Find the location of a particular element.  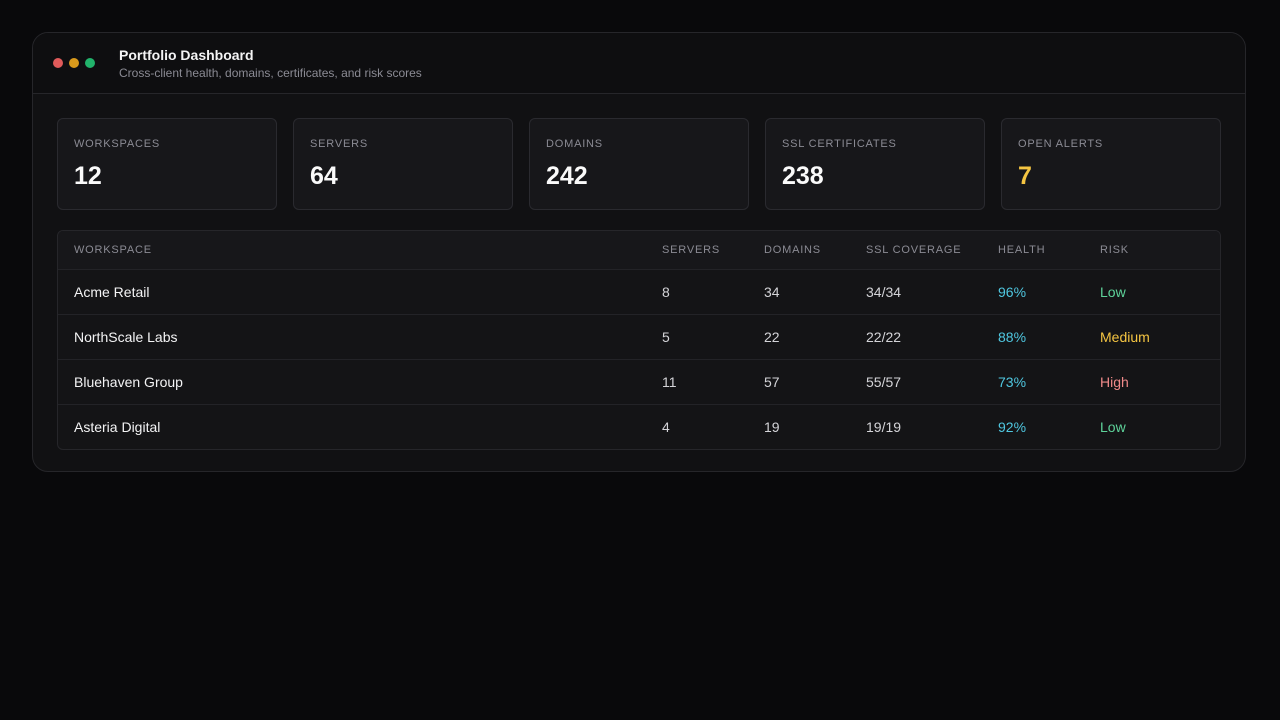

column-header-ssl-coverage: SSL COVERAGE is located at coordinates (932, 250).